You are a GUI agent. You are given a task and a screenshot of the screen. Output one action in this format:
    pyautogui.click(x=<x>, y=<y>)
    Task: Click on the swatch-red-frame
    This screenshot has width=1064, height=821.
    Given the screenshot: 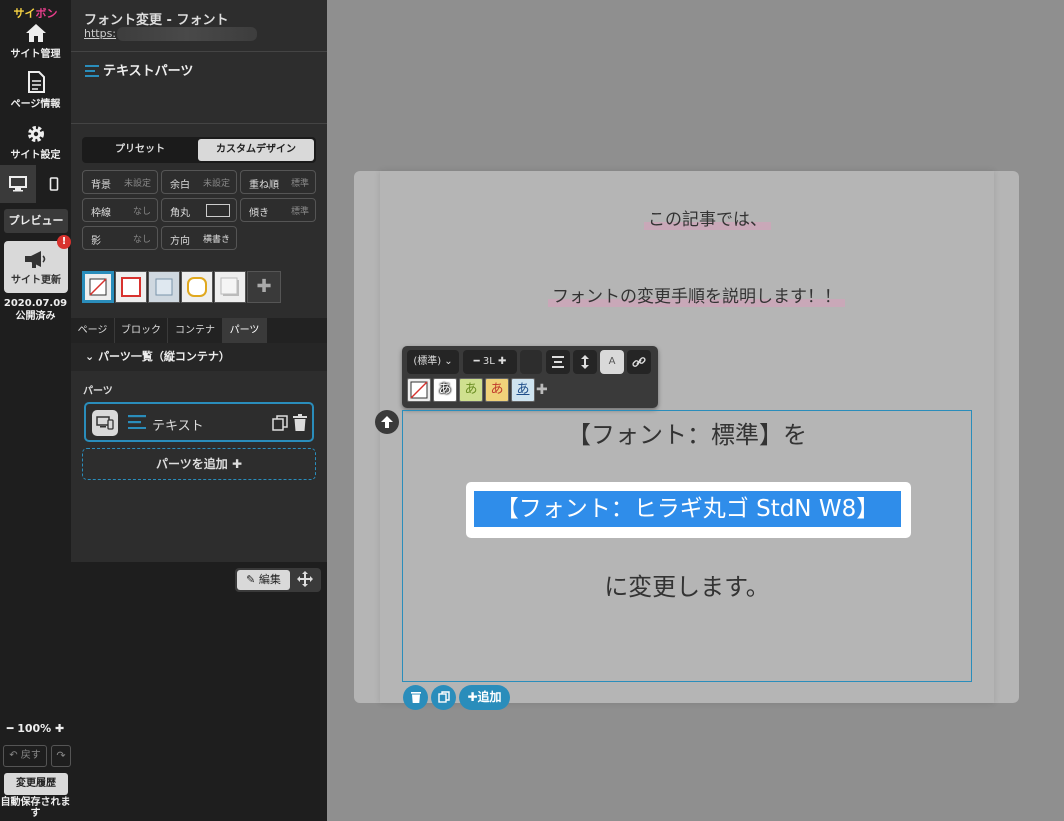 What is the action you would take?
    pyautogui.click(x=131, y=287)
    